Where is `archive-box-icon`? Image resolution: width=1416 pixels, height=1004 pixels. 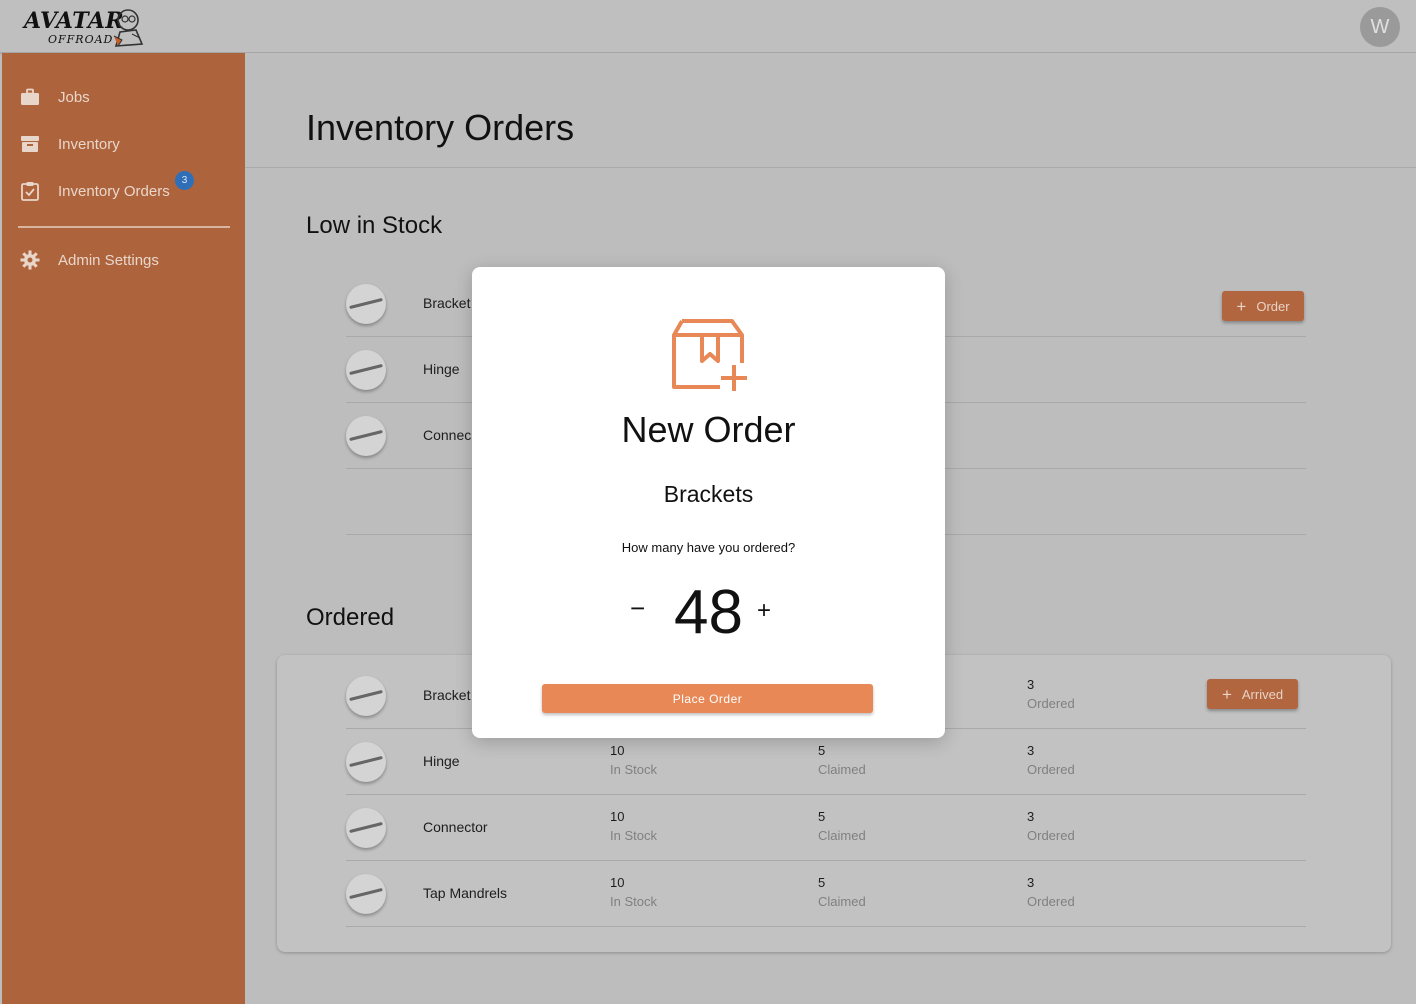
archive-box-icon is located at coordinates (30, 144).